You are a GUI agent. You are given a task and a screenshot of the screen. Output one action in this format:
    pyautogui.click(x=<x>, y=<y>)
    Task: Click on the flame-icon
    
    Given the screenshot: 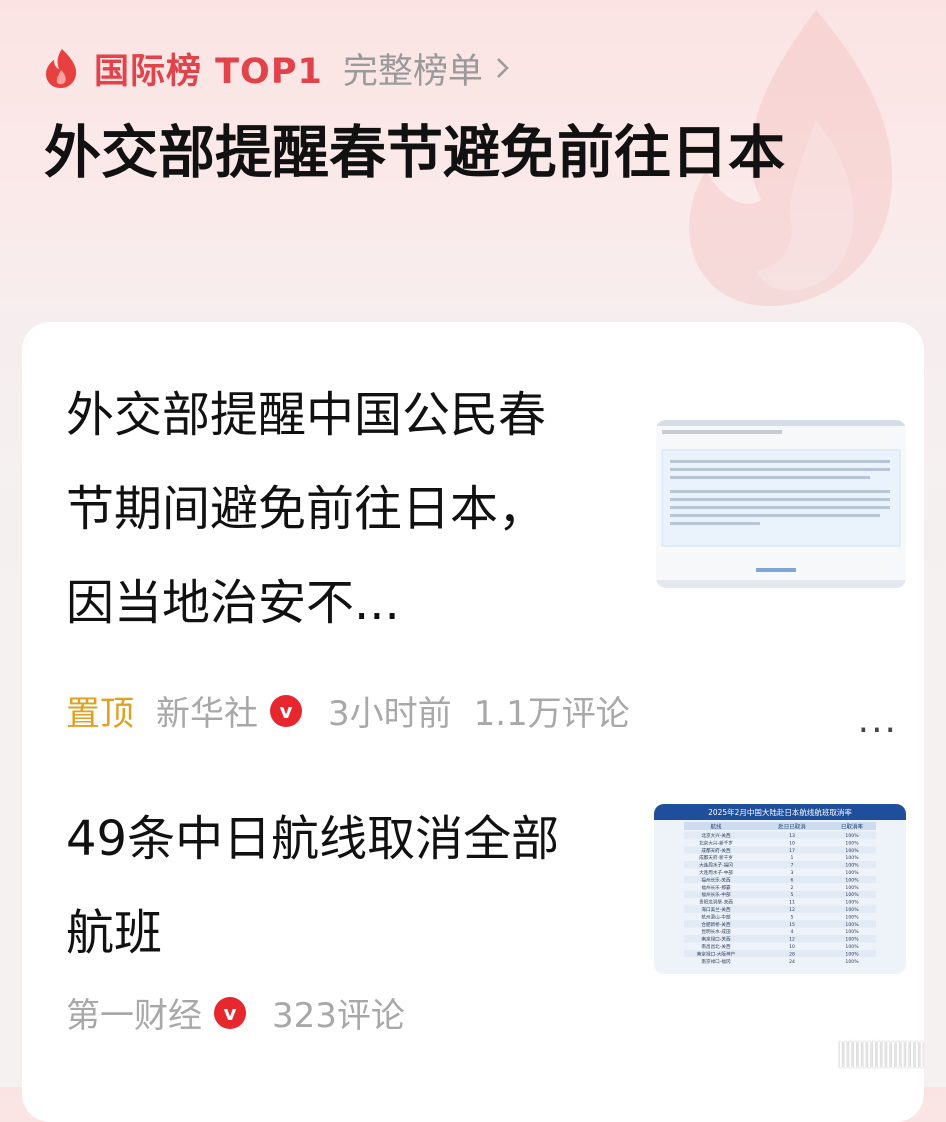 What is the action you would take?
    pyautogui.click(x=61, y=68)
    